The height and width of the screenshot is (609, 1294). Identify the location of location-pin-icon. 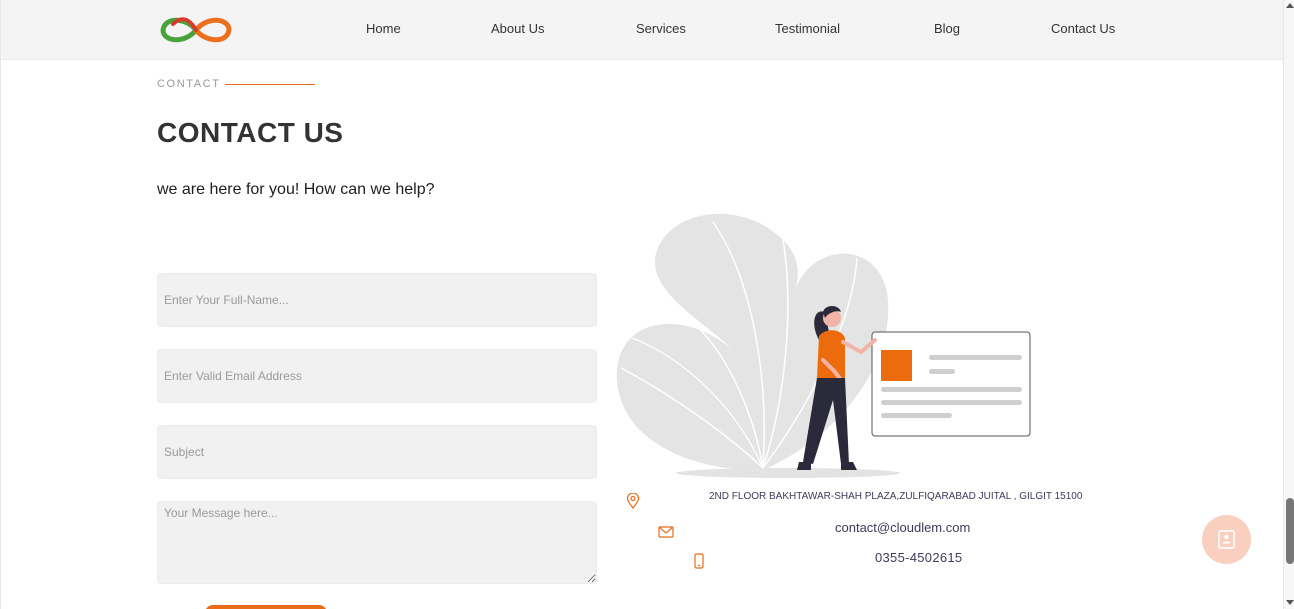
(633, 501).